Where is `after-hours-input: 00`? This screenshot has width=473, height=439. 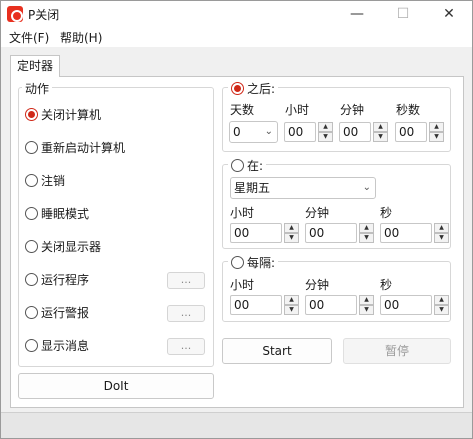
after-hours-input: 00 is located at coordinates (300, 132).